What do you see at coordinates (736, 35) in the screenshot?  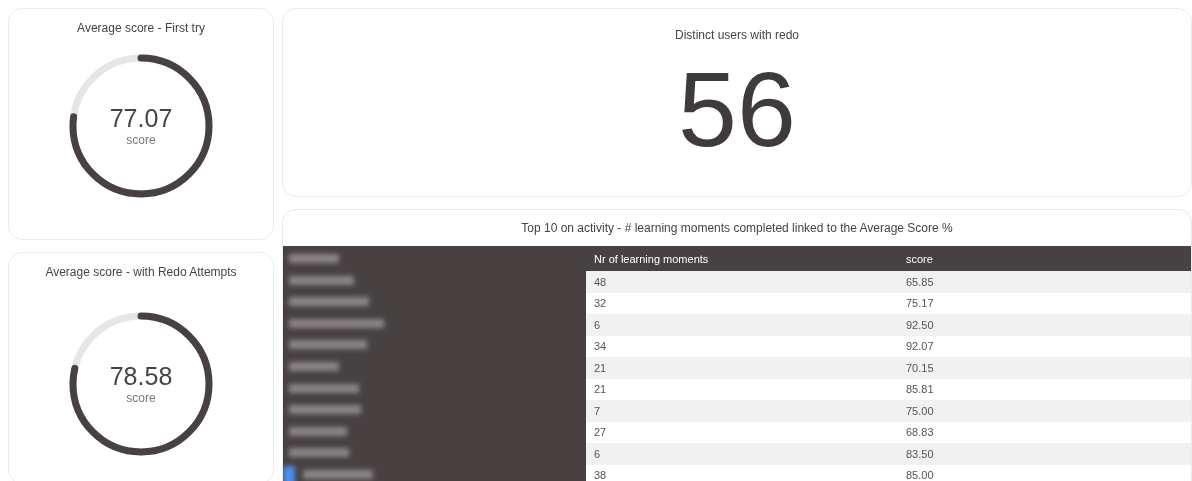 I see `card-title: Distinct users with redo` at bounding box center [736, 35].